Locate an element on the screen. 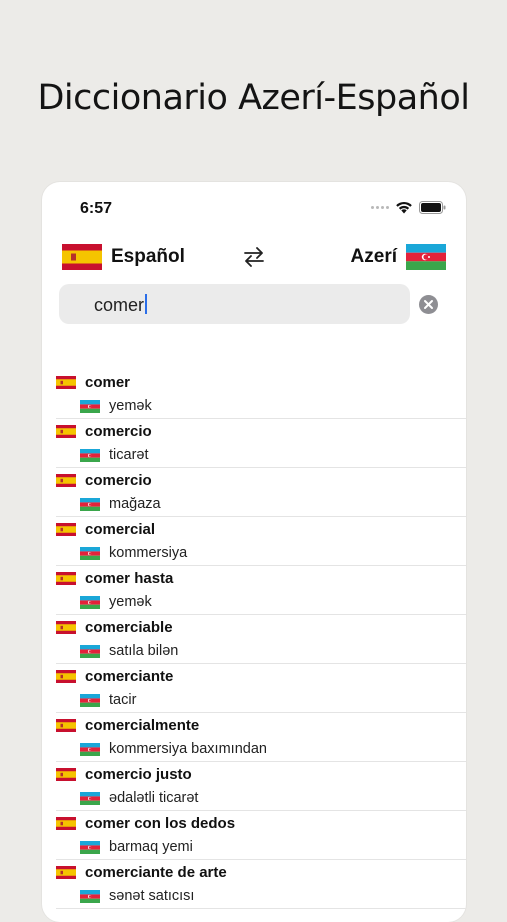 This screenshot has width=507, height=922. translation-word: kommersiya baxımından is located at coordinates (188, 749).